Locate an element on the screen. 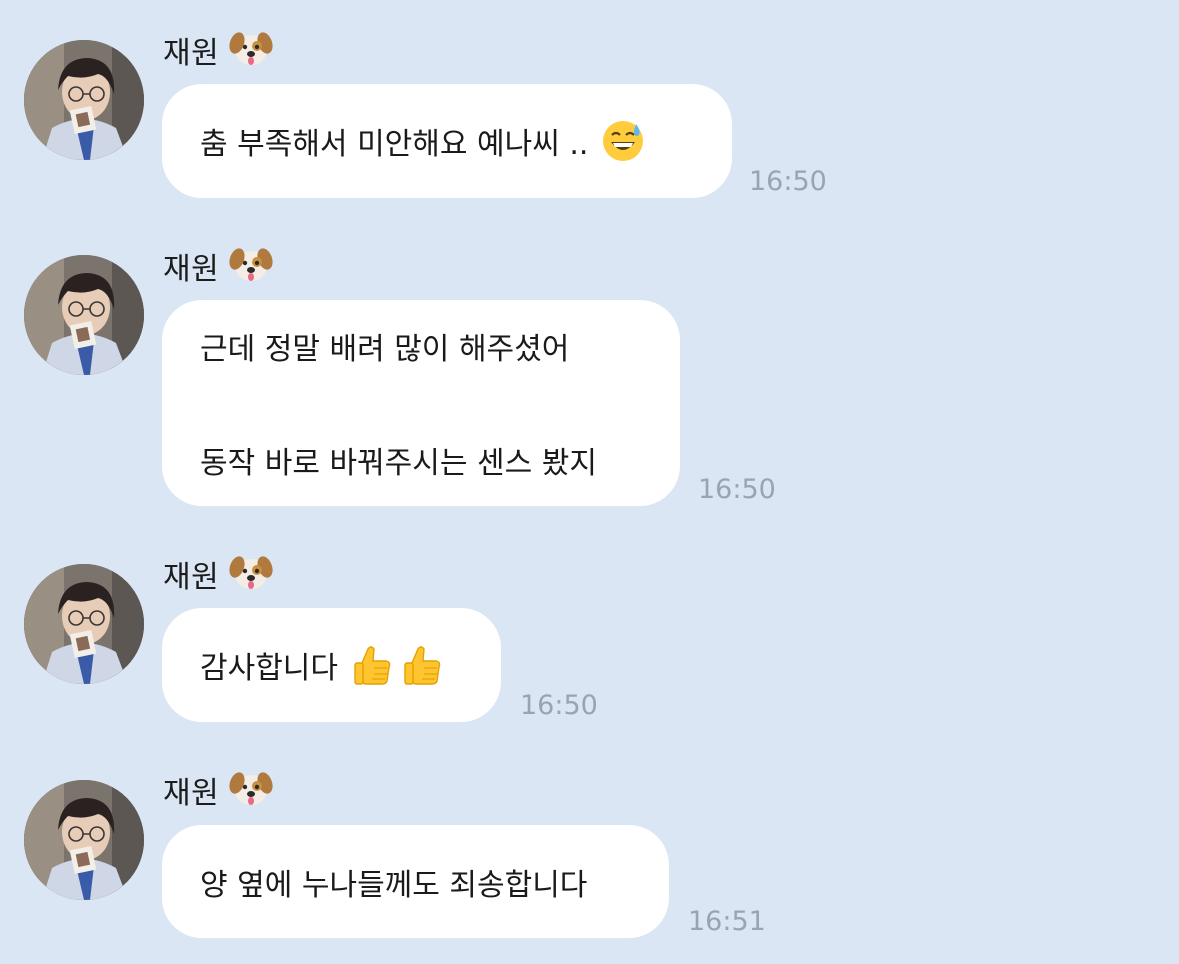  message-line: 감사합니다 is located at coordinates (331, 665).